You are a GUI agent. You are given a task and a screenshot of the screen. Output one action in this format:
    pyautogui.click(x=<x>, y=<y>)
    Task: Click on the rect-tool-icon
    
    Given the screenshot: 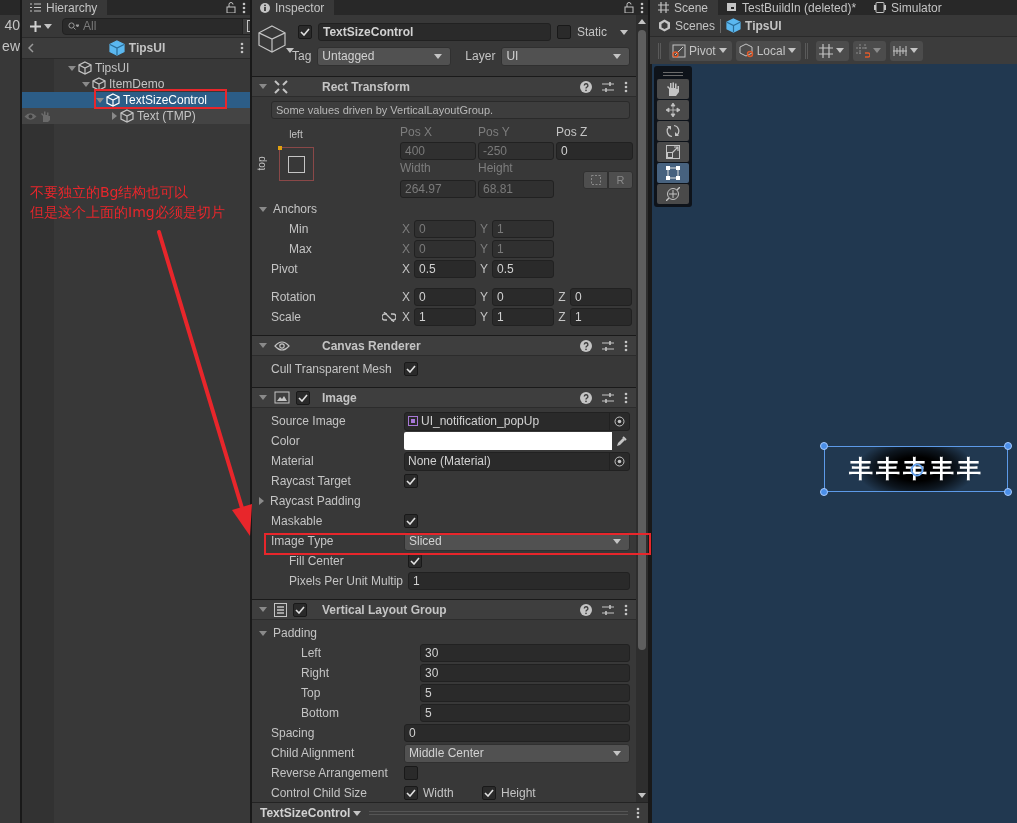 What is the action you would take?
    pyautogui.click(x=673, y=173)
    